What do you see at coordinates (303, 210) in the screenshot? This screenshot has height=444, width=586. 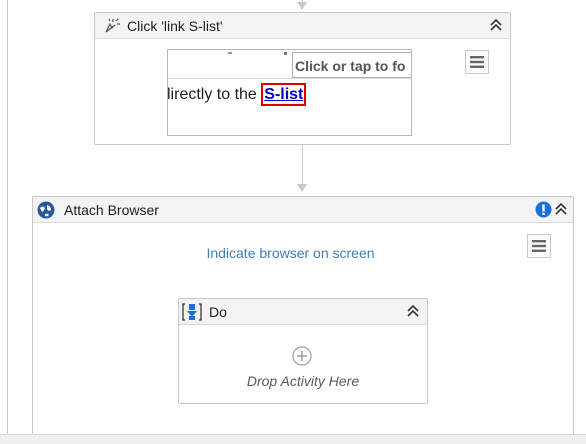 I see `attach-browser-header: Attach Browser` at bounding box center [303, 210].